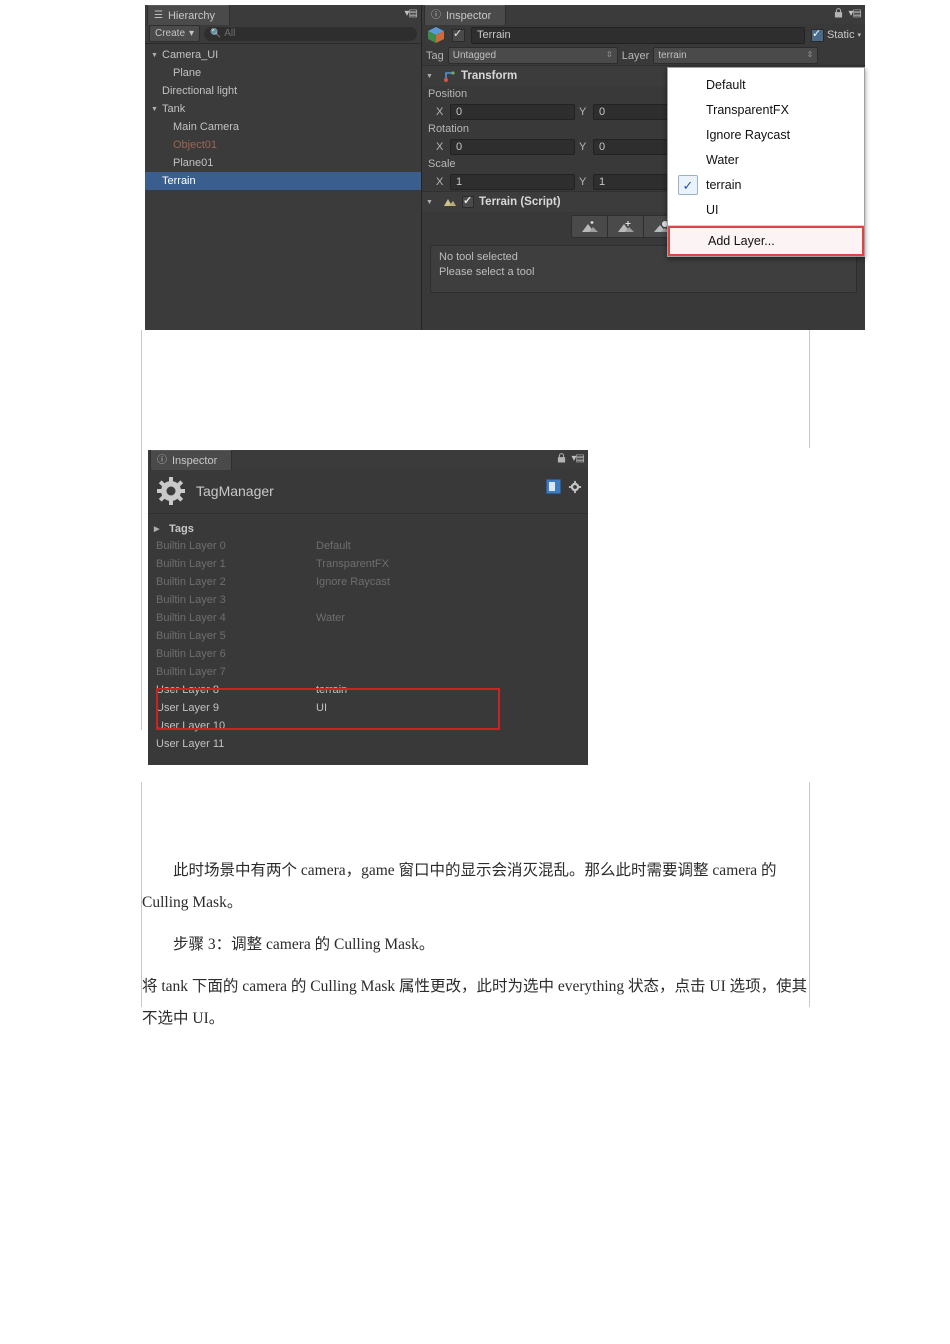  What do you see at coordinates (412, 14) in the screenshot?
I see `hierarchy-panel-menu-icon: ▾▤` at bounding box center [412, 14].